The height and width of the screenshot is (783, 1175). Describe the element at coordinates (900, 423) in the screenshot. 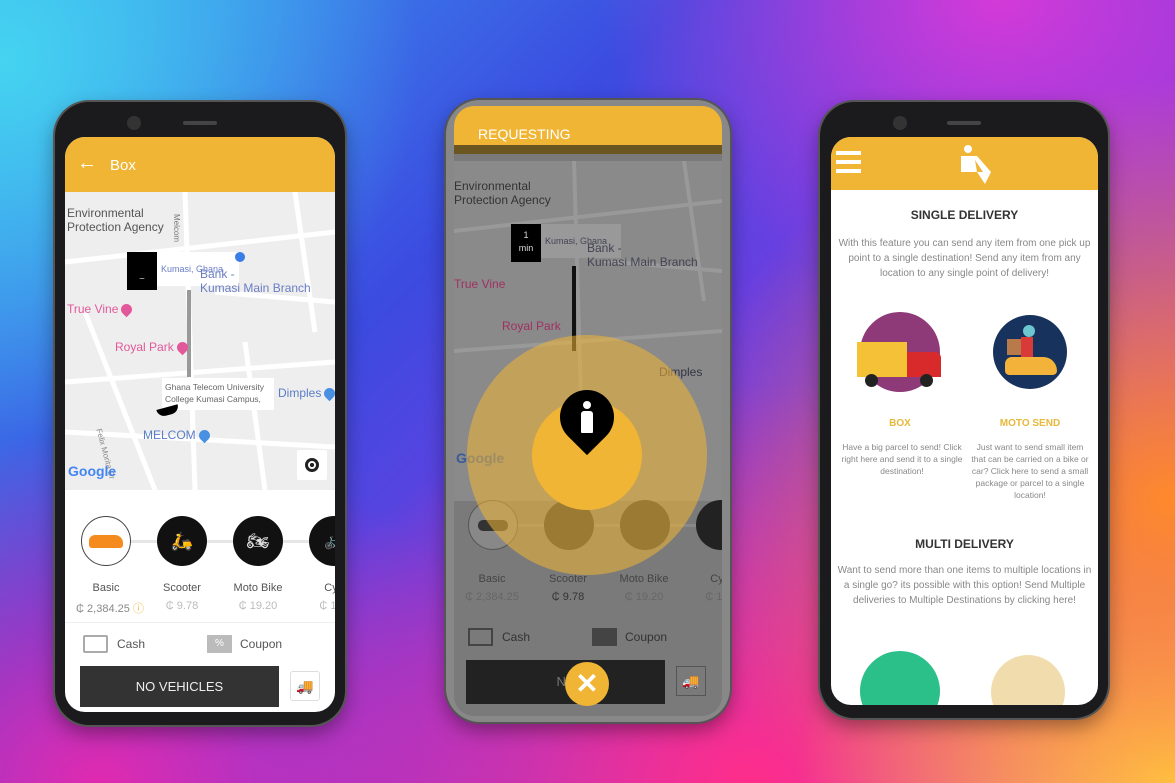

I see `box-option-label: BOX` at that location.